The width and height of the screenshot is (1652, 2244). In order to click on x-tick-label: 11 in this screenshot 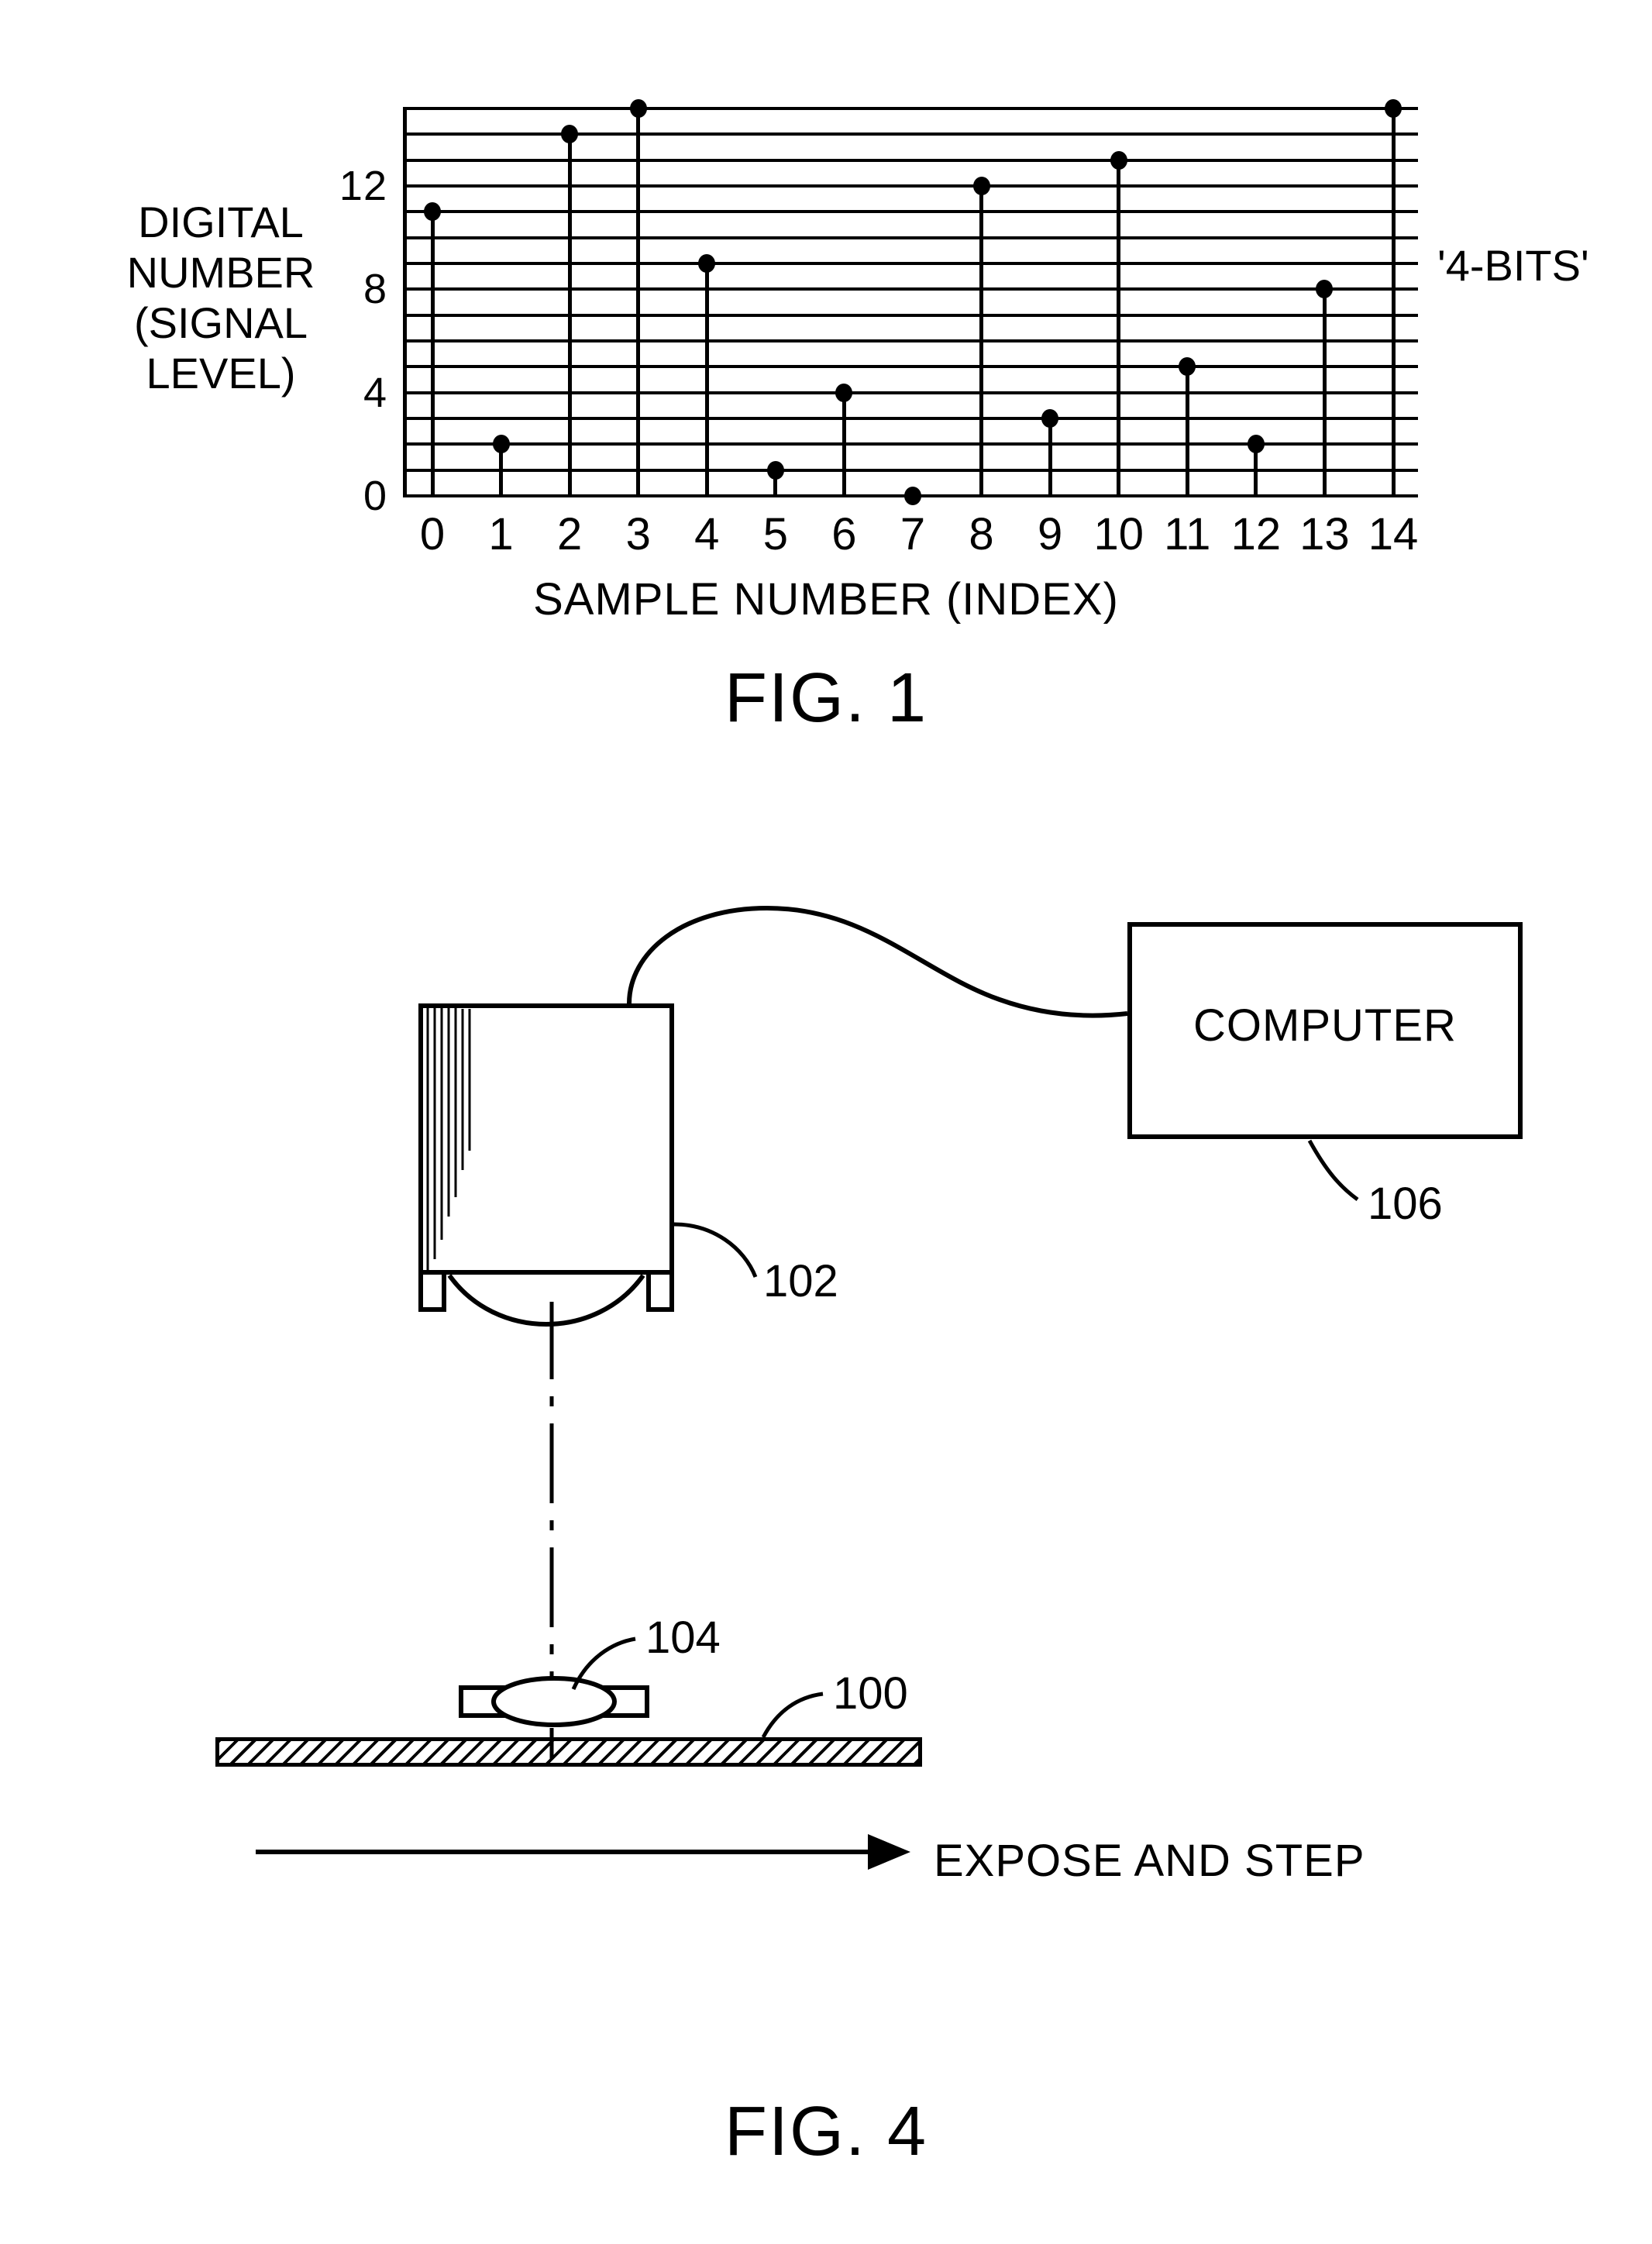, I will do `click(1187, 534)`.